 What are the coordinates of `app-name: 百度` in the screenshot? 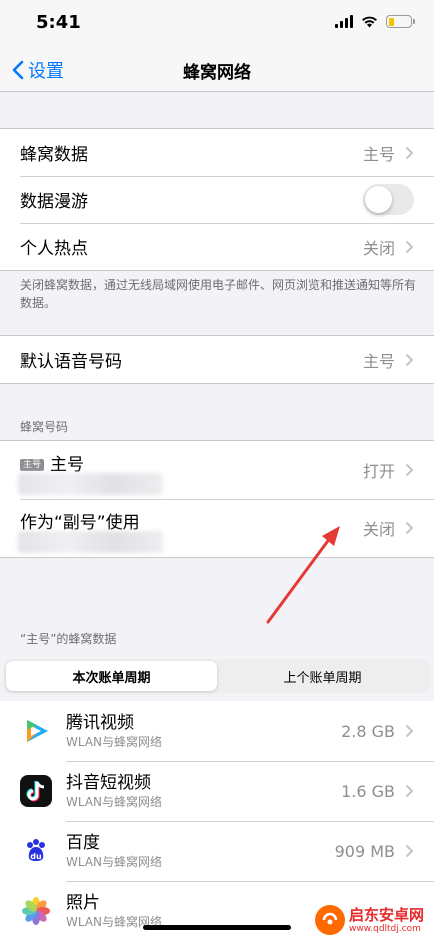 It's located at (83, 843).